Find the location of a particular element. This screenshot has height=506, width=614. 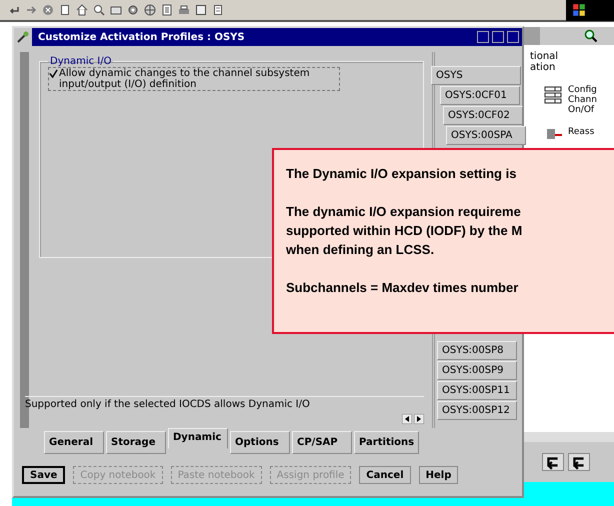

status-text: Supported only if the selected IOCDS allows Dynamic I/O is located at coordinates (224, 403).